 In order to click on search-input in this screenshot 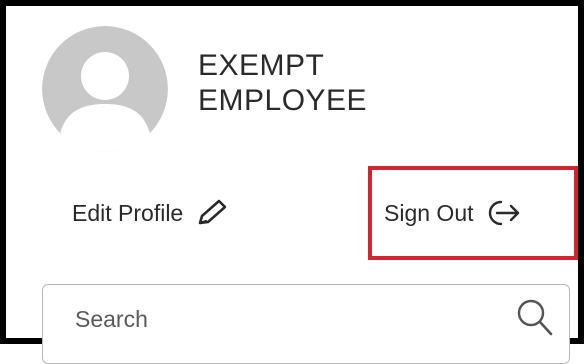, I will do `click(275, 319)`.